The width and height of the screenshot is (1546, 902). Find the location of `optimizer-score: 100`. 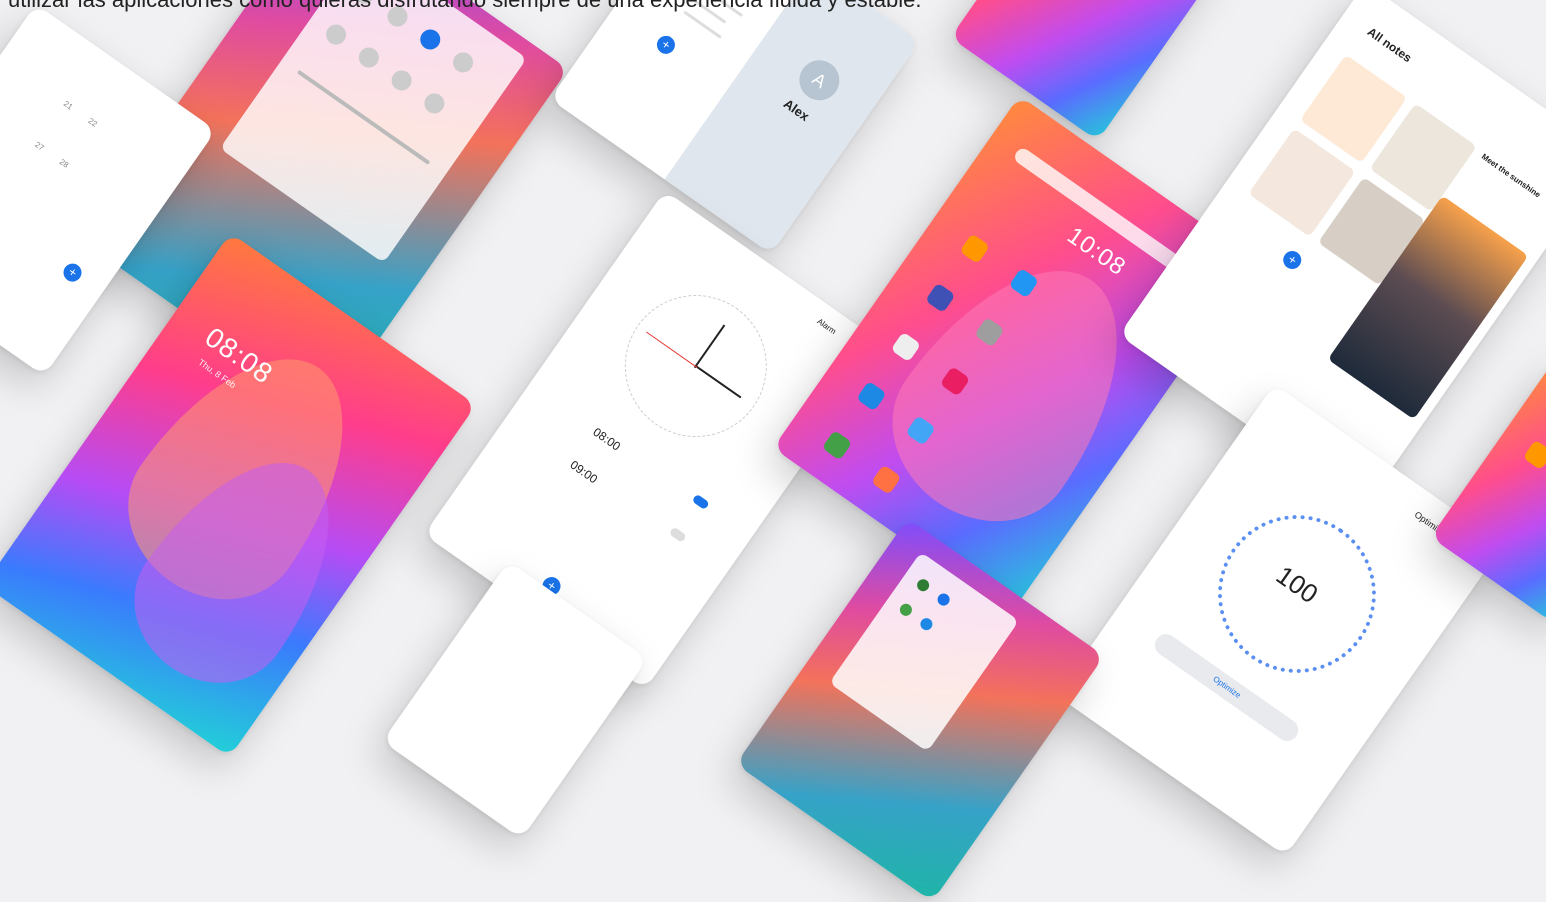

optimizer-score: 100 is located at coordinates (1297, 584).